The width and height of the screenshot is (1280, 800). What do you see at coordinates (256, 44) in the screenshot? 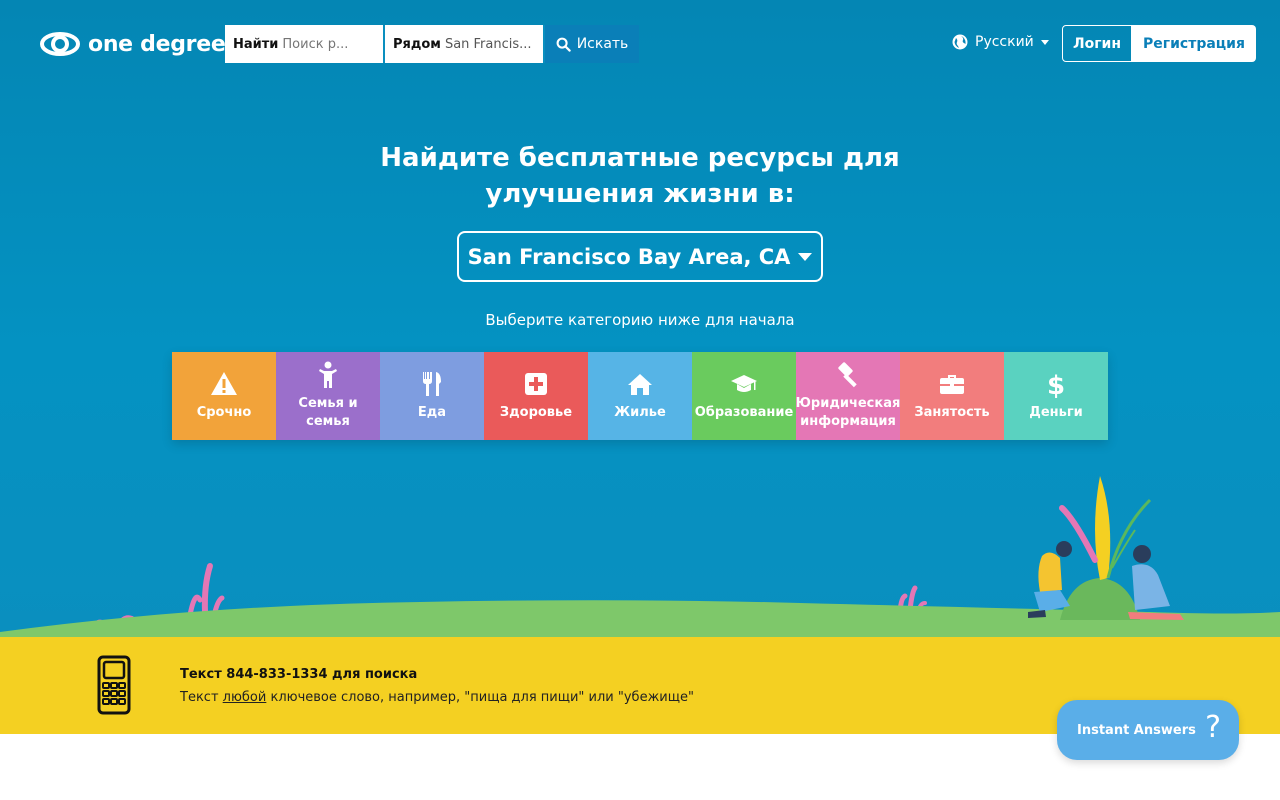
I see `find-label: Найти` at bounding box center [256, 44].